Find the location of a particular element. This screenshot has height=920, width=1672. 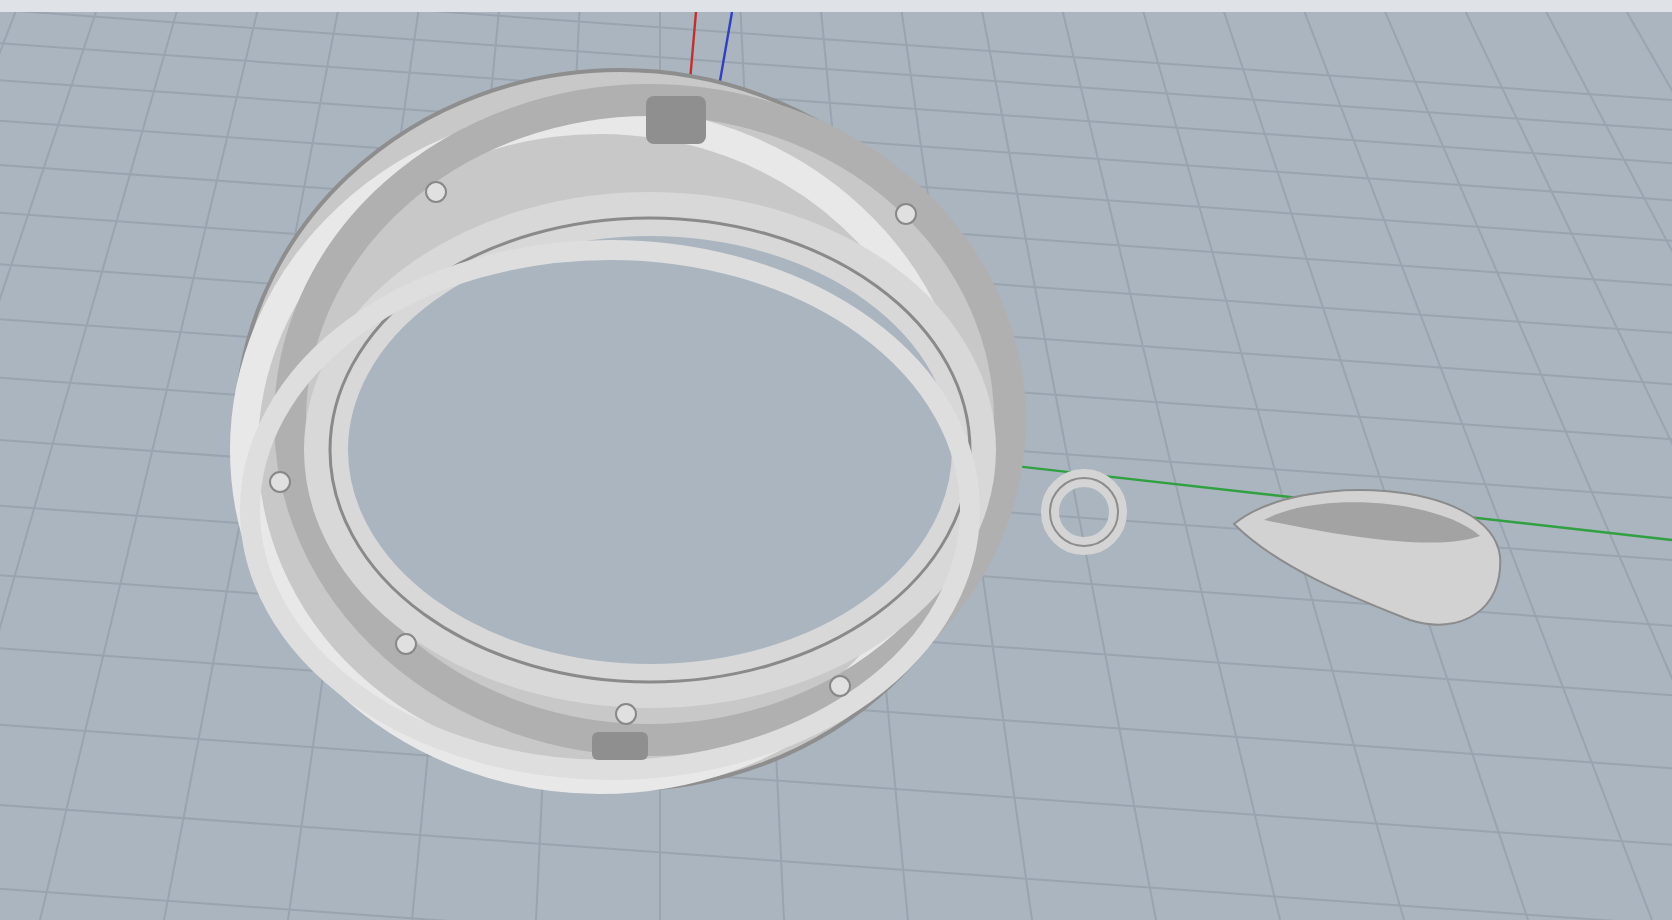

jump-ring-drawing is located at coordinates (1084, 512).